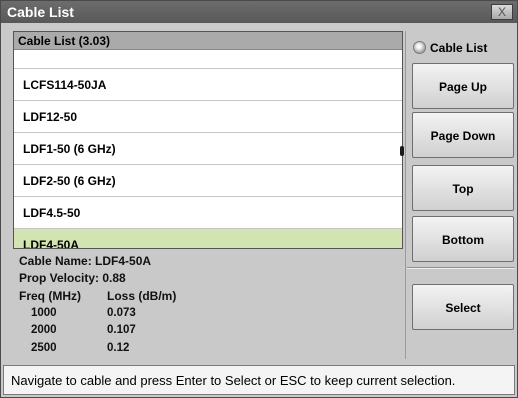 The width and height of the screenshot is (518, 398). Describe the element at coordinates (72, 278) in the screenshot. I see `prop-velocity: Prop Velocity: 0.88` at that location.